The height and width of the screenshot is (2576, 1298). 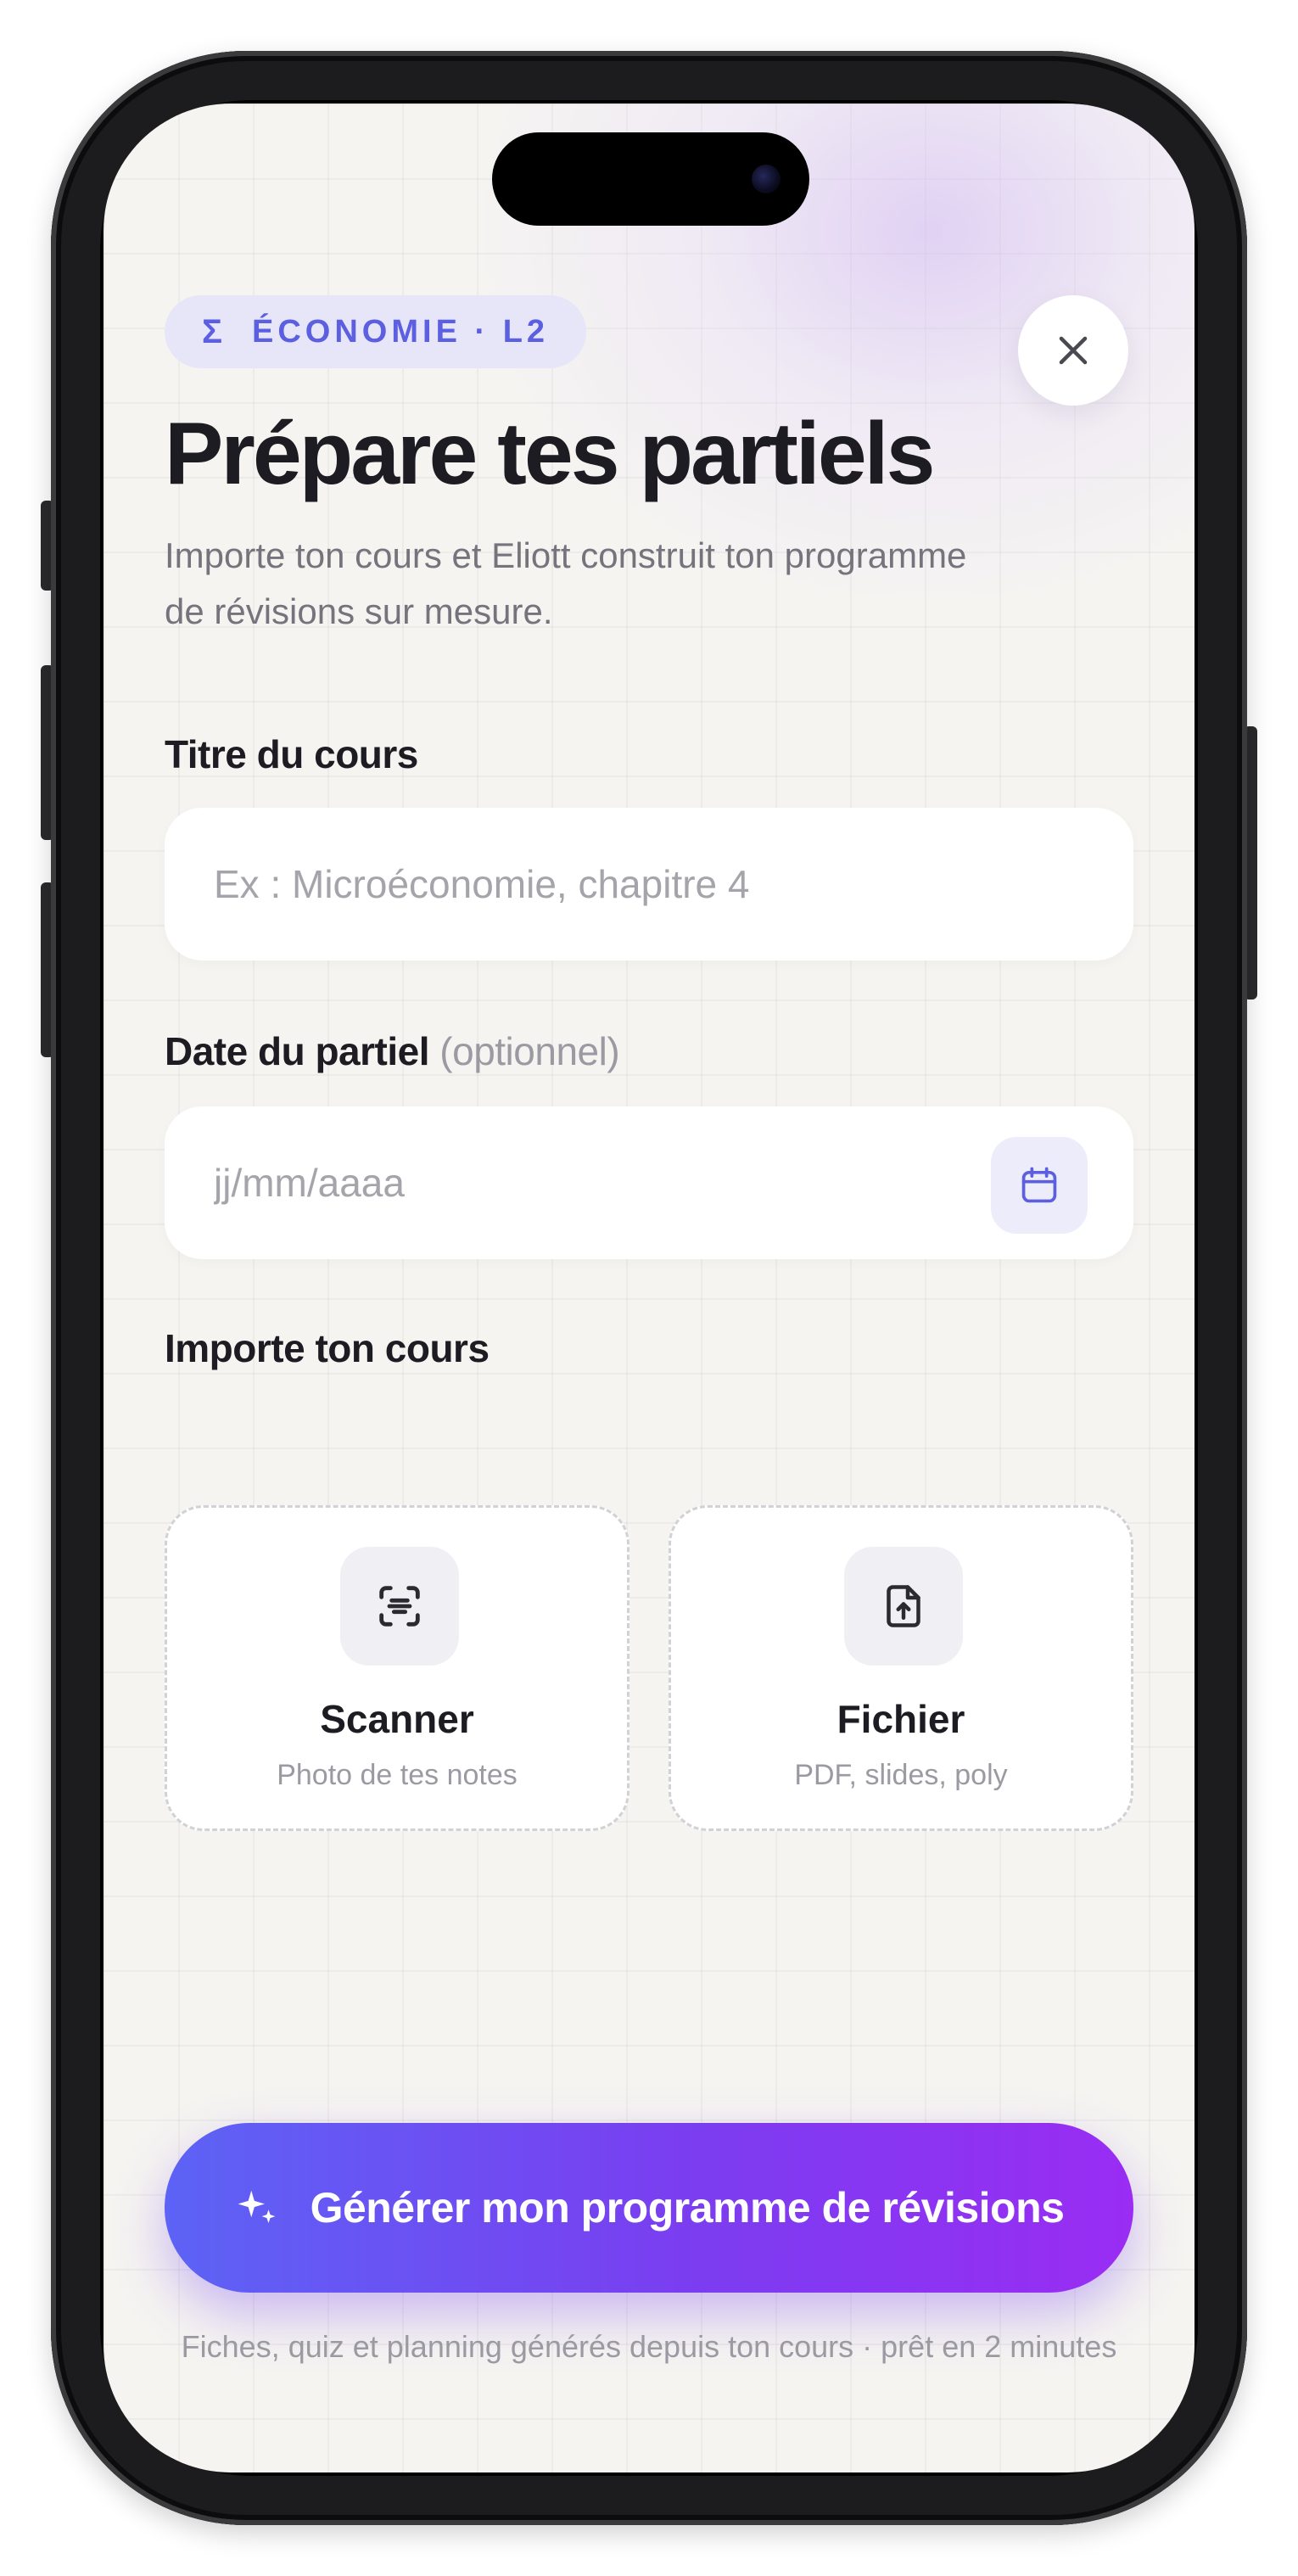 What do you see at coordinates (550, 454) in the screenshot?
I see `page-title: Prépare tes partiels` at bounding box center [550, 454].